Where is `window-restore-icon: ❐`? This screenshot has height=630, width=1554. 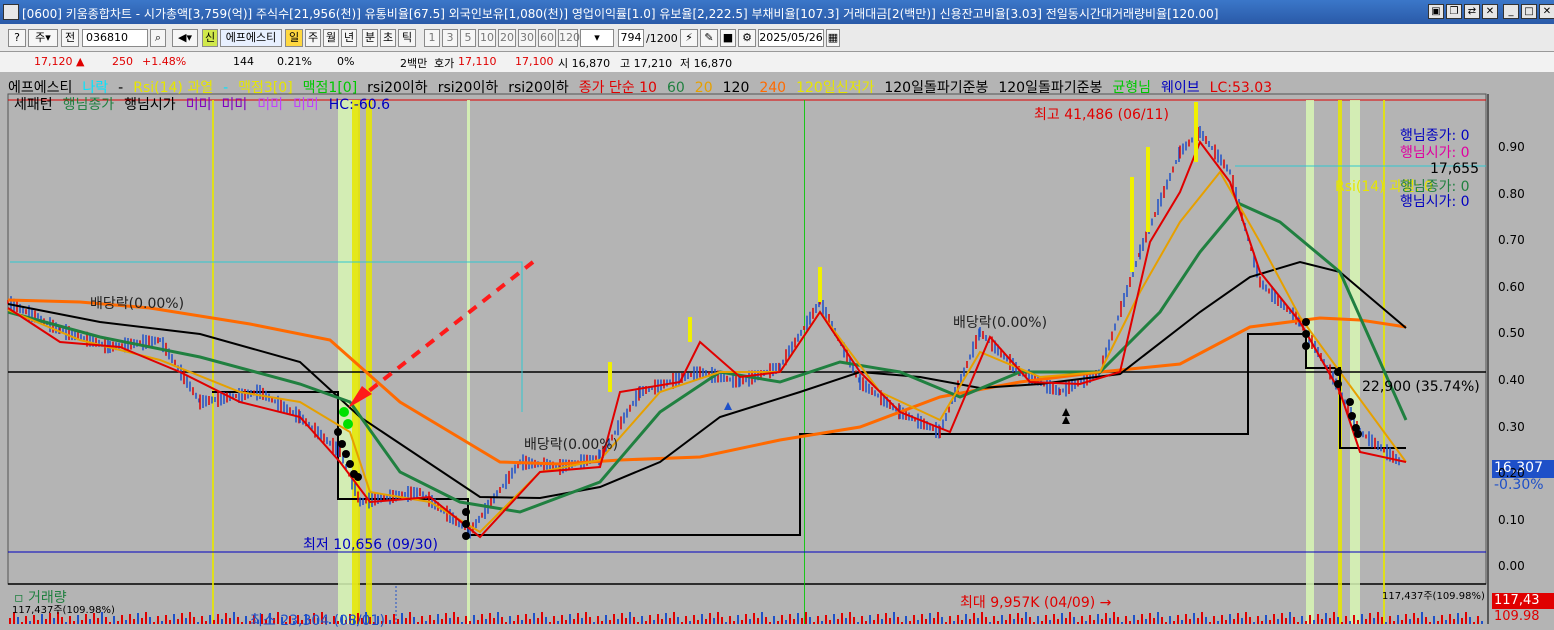 window-restore-icon: ❐ is located at coordinates (1454, 11).